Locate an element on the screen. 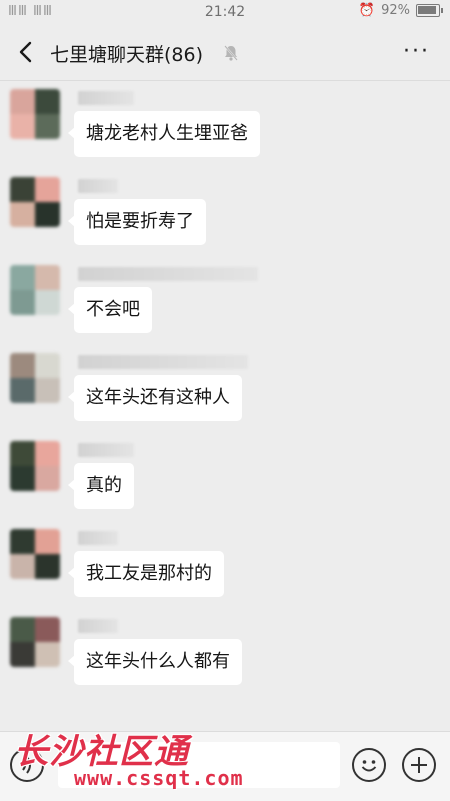 This screenshot has width=450, height=801. message-bubble: 不会吧 is located at coordinates (110, 310).